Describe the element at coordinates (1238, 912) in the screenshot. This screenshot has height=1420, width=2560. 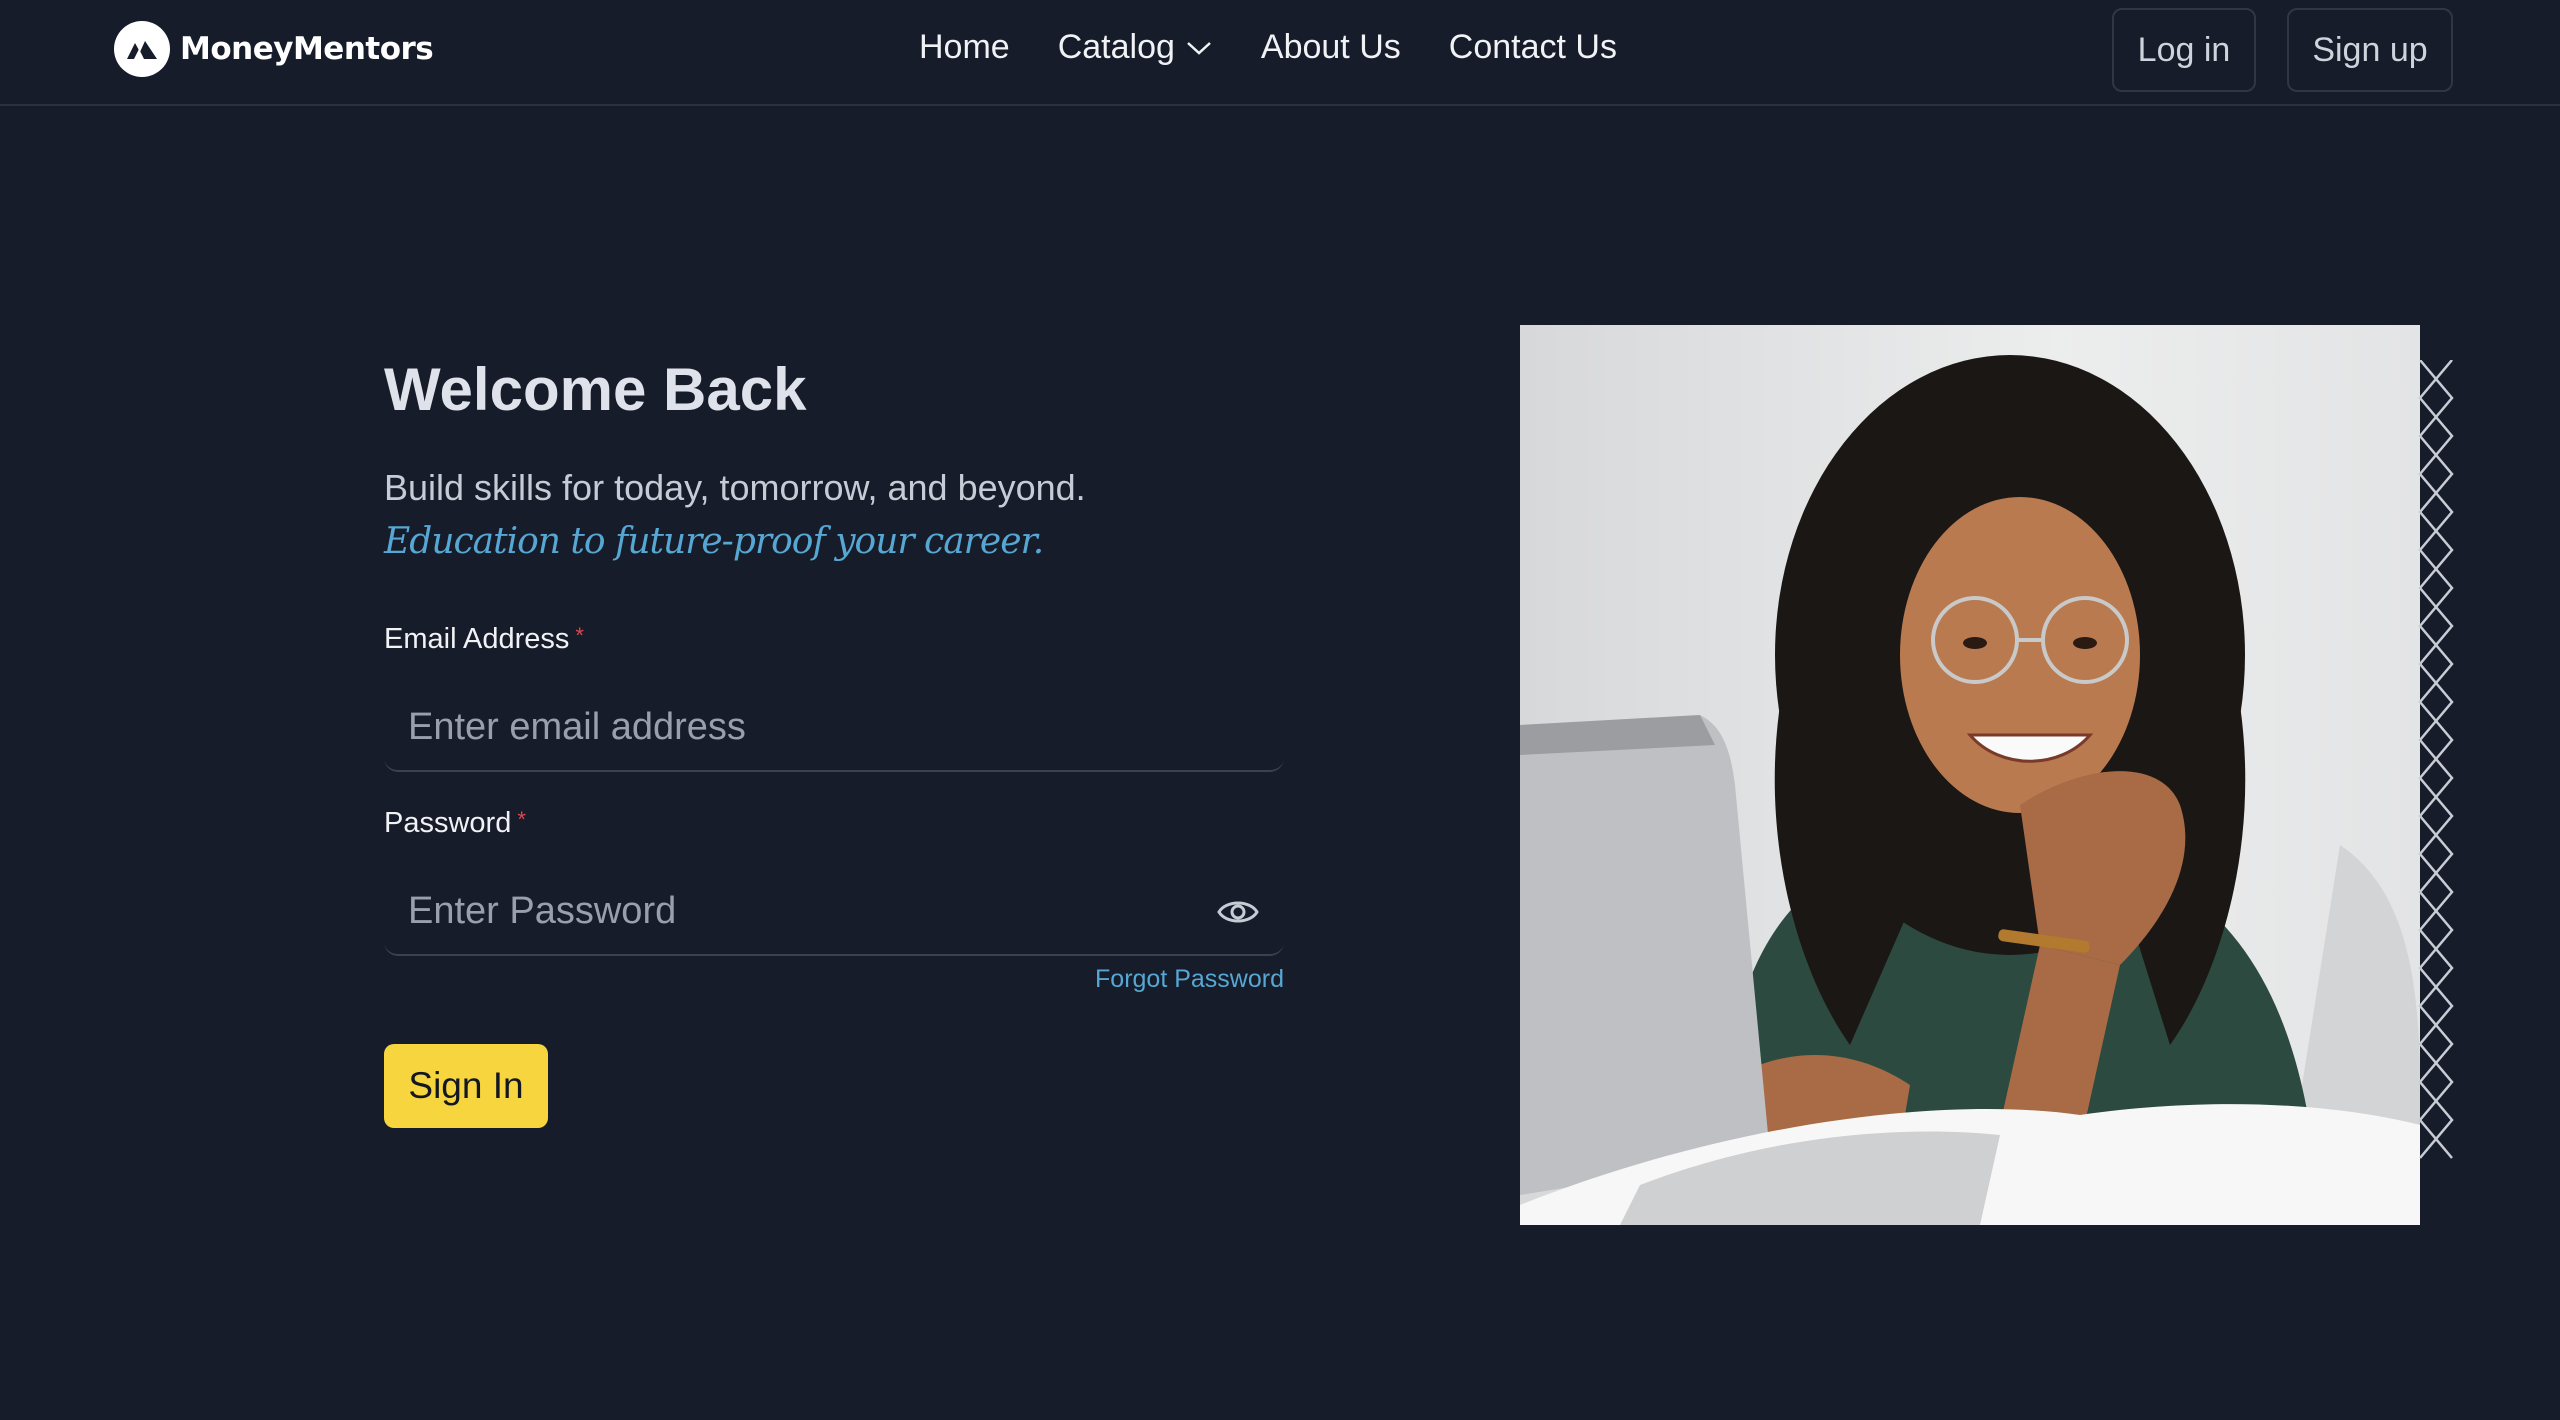
I see `eye-icon` at that location.